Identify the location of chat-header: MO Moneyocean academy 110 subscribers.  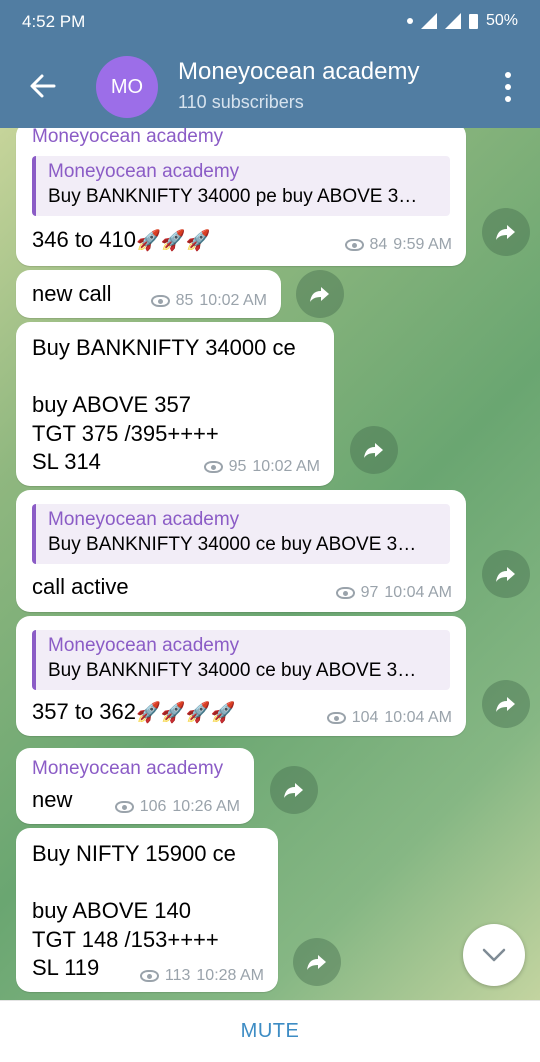
(270, 86).